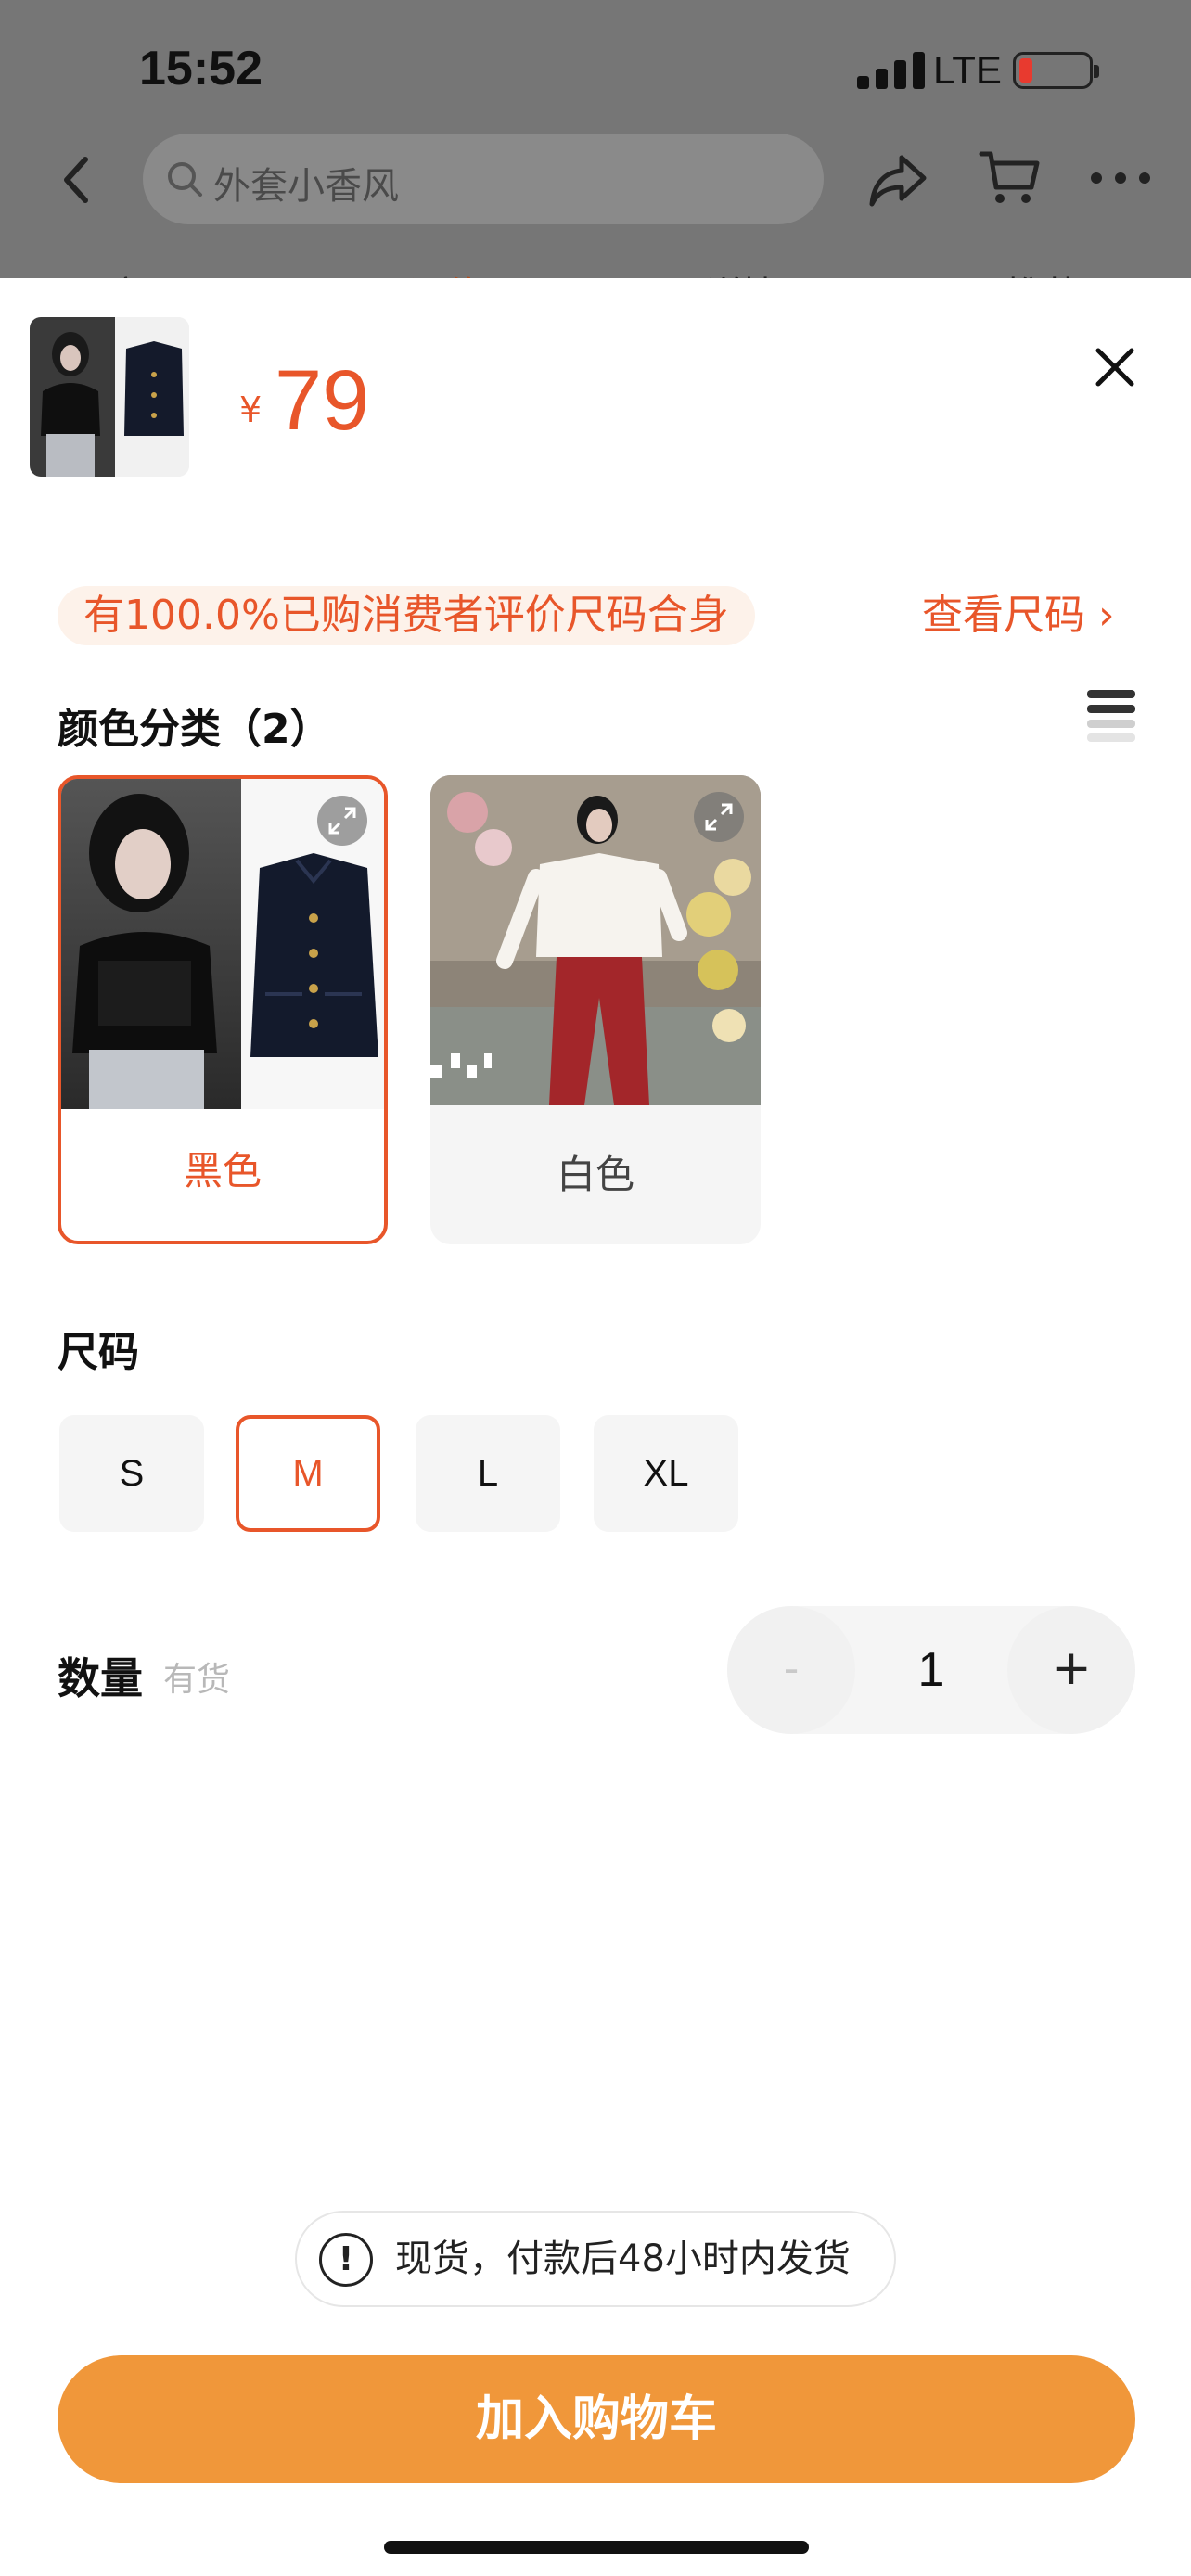 The image size is (1191, 2576). I want to click on quantity-stepper: - 1 +, so click(931, 1670).